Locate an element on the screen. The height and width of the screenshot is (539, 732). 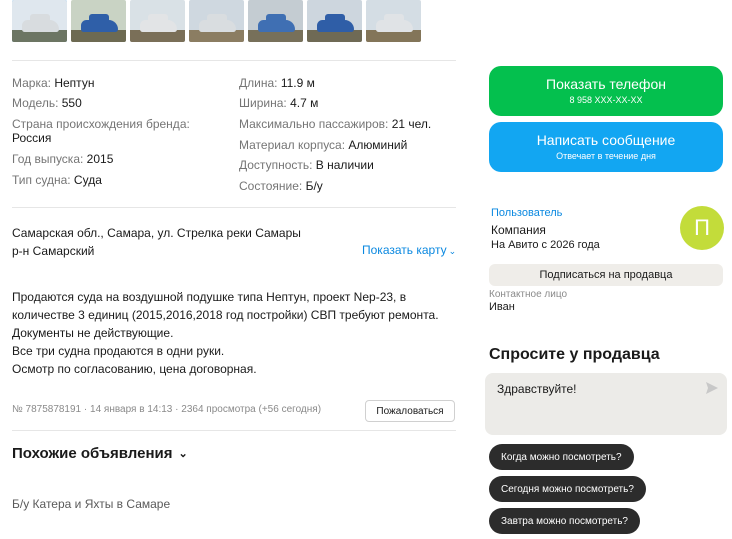
complain-button: Пожаловаться is located at coordinates (410, 411).